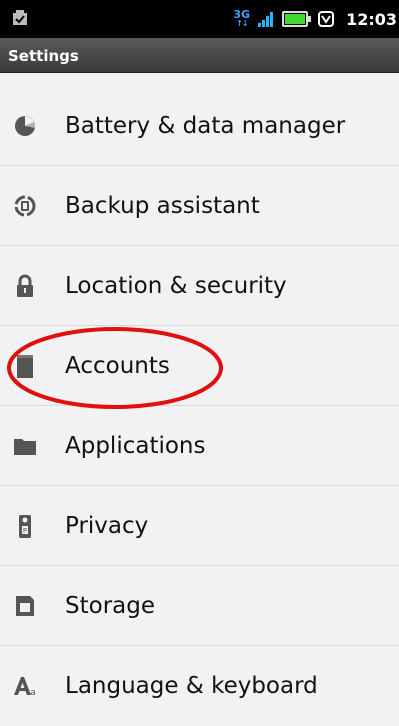  What do you see at coordinates (371, 19) in the screenshot?
I see `clock: 12:03` at bounding box center [371, 19].